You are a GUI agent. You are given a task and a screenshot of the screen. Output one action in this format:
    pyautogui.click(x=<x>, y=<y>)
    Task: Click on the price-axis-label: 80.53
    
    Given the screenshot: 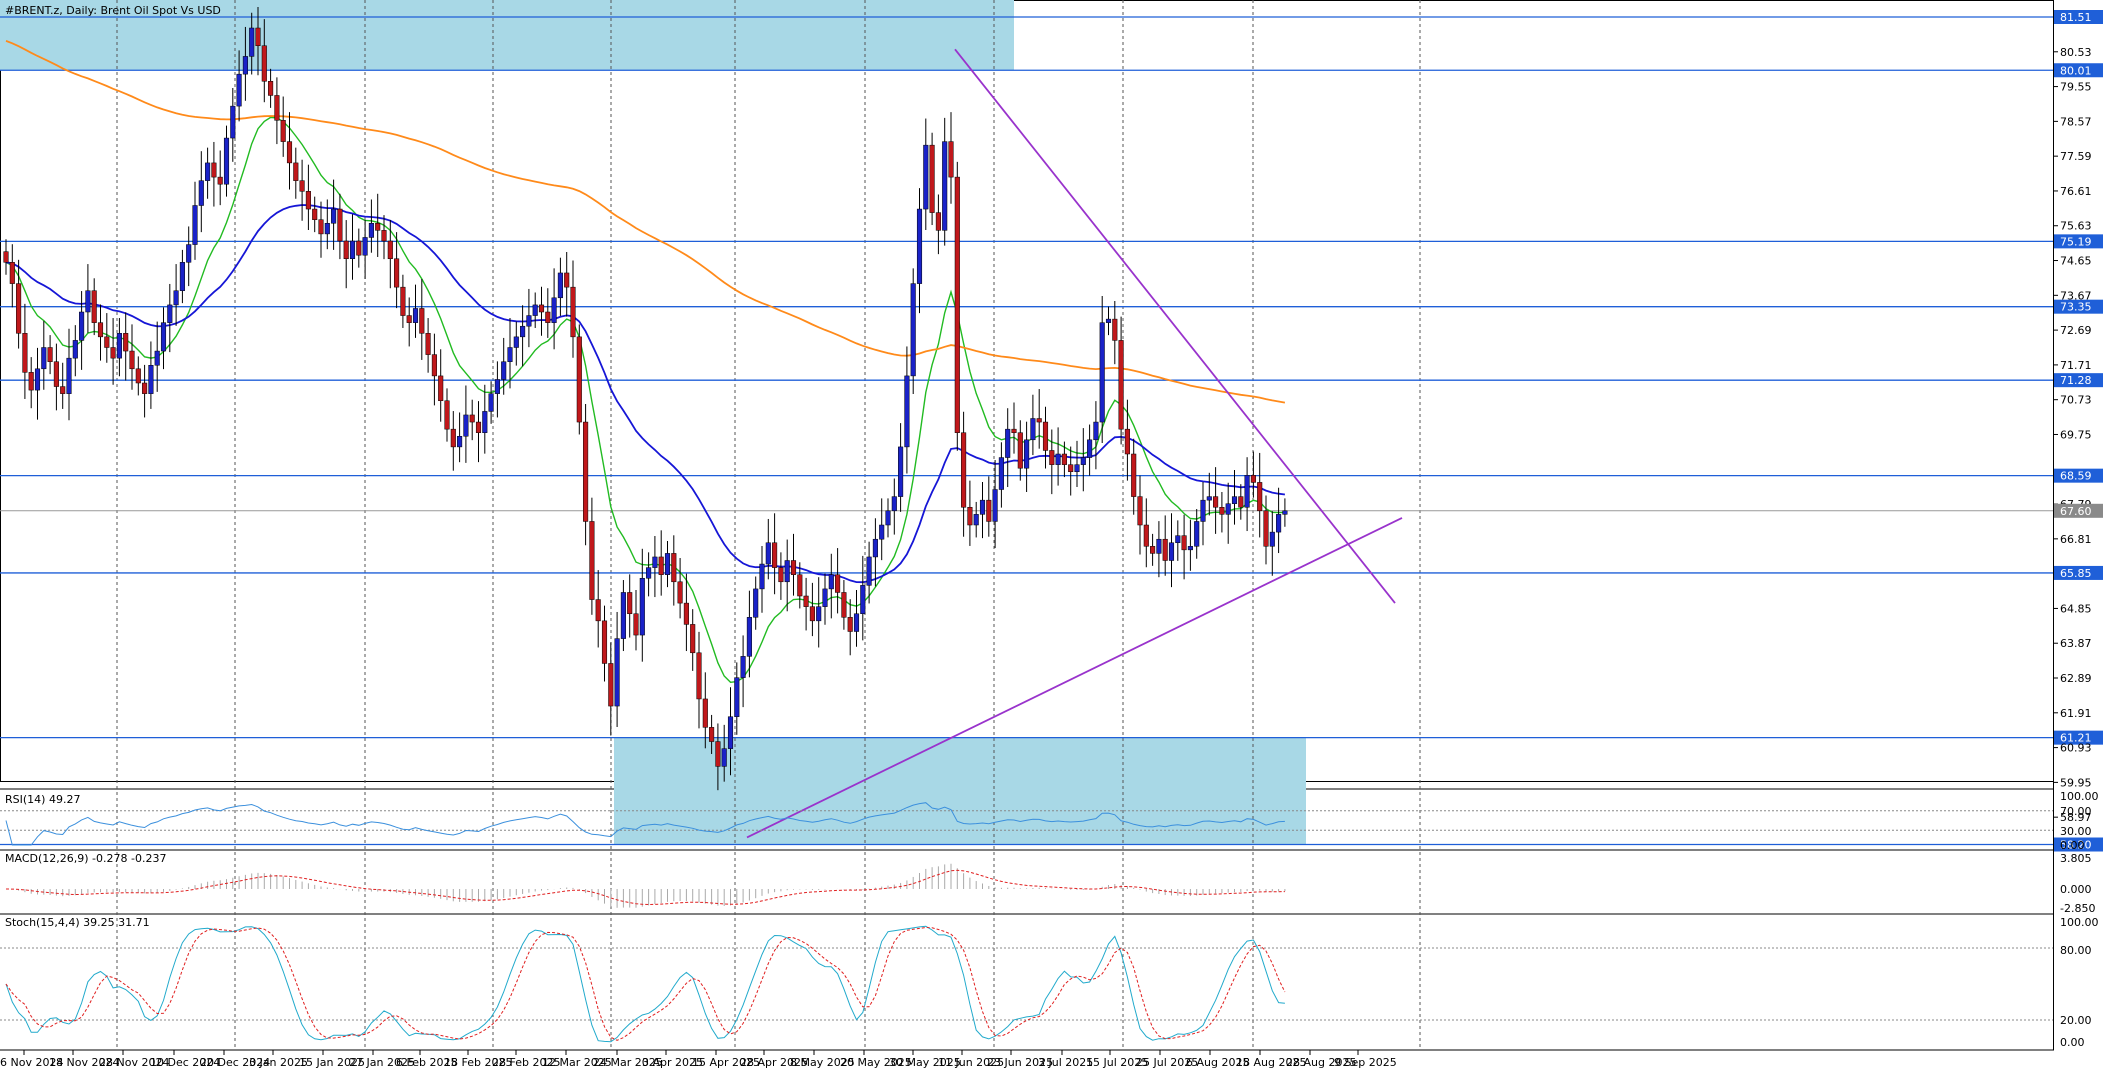 What is the action you would take?
    pyautogui.click(x=2076, y=52)
    